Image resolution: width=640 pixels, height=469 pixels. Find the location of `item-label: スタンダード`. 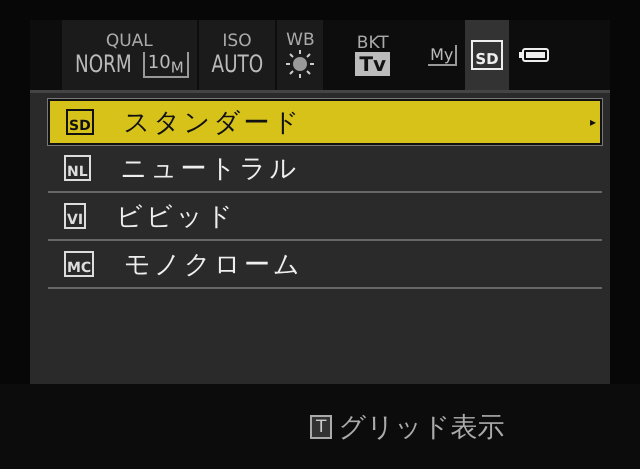

item-label: スタンダード is located at coordinates (213, 123).